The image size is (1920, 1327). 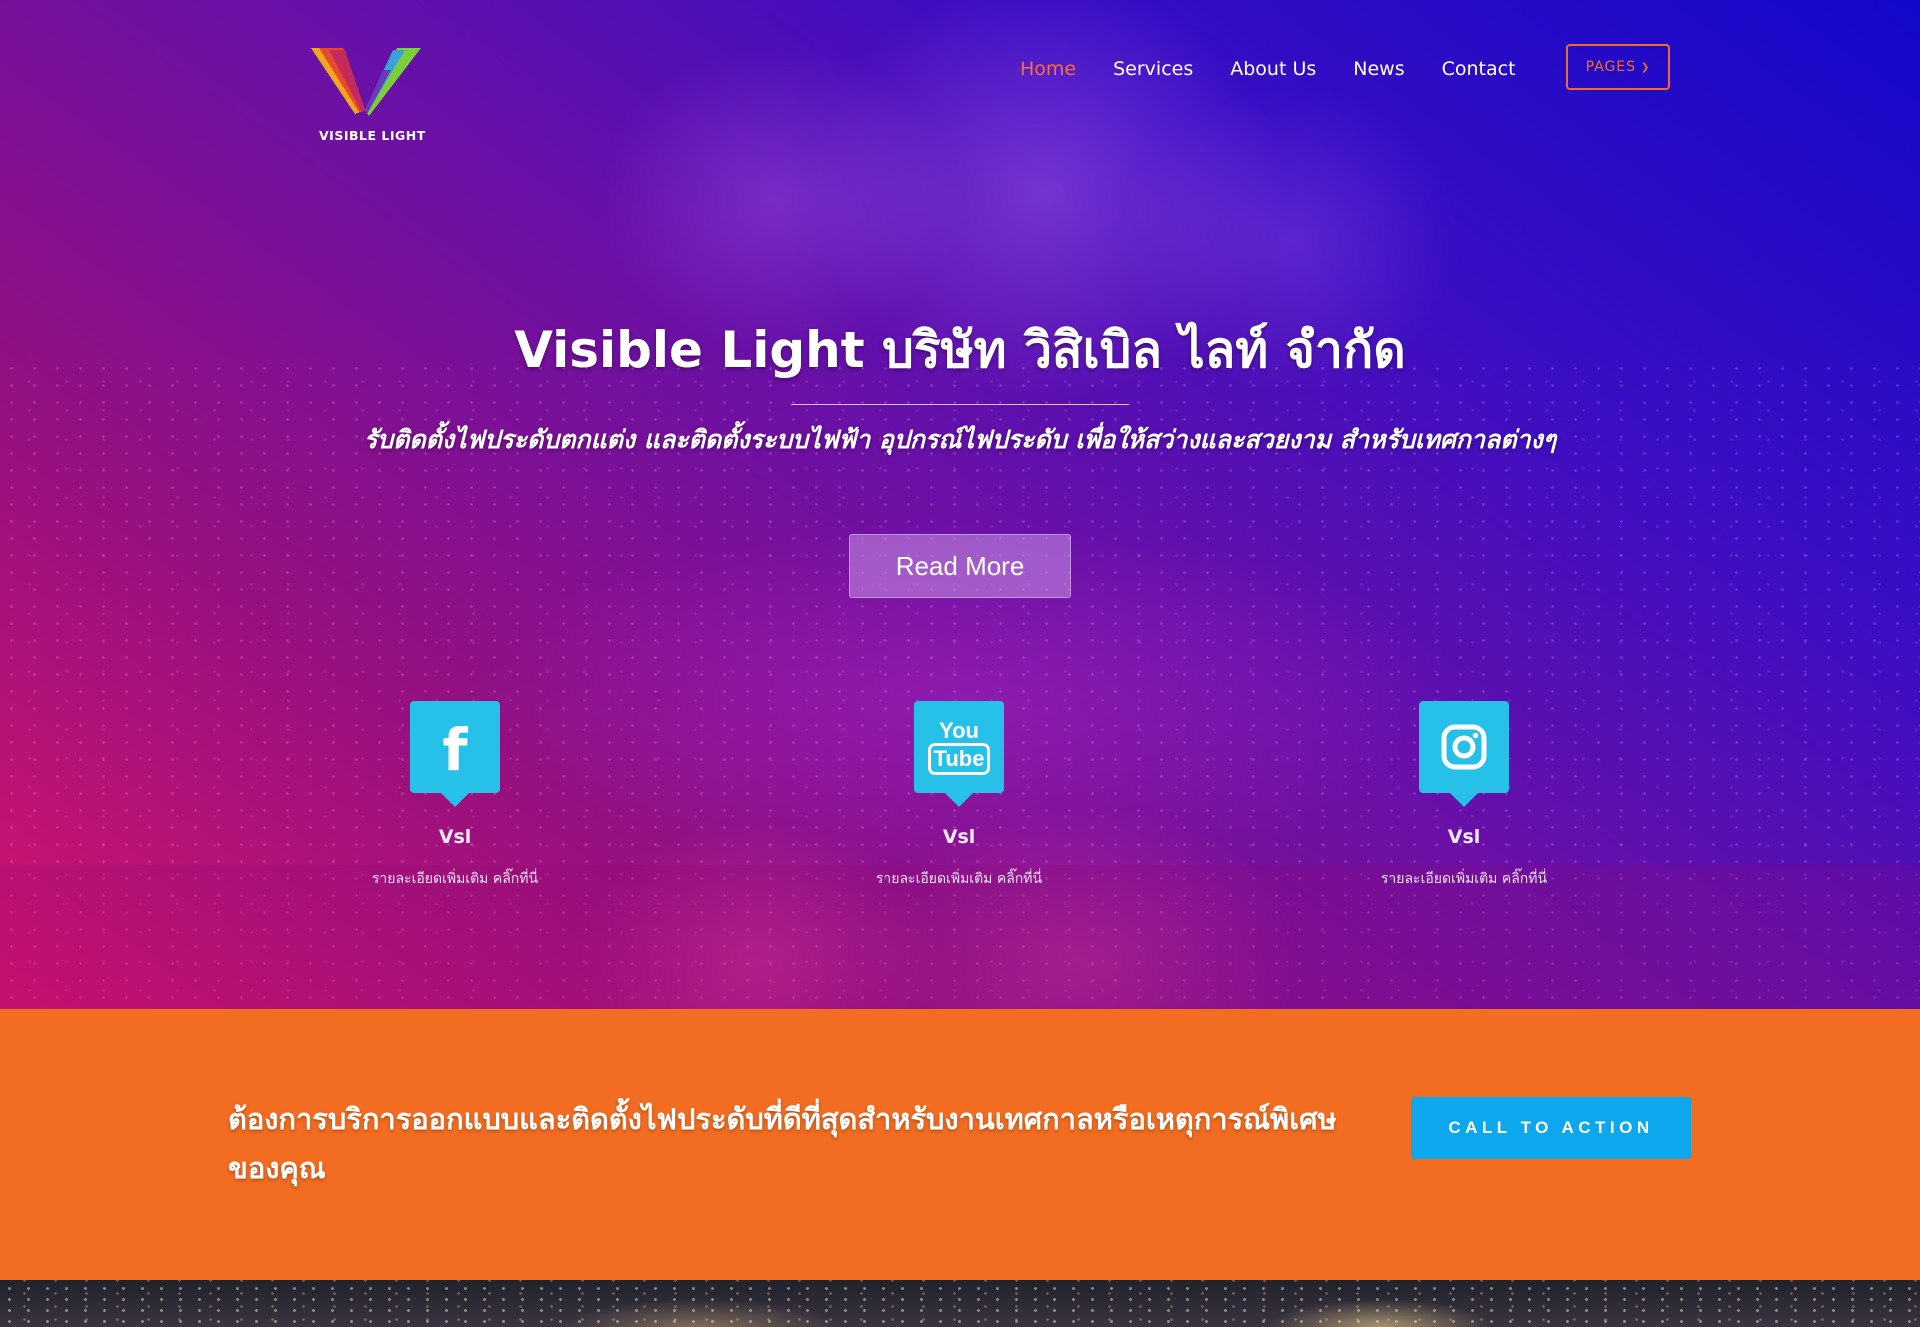 I want to click on hero-divider, so click(x=960, y=404).